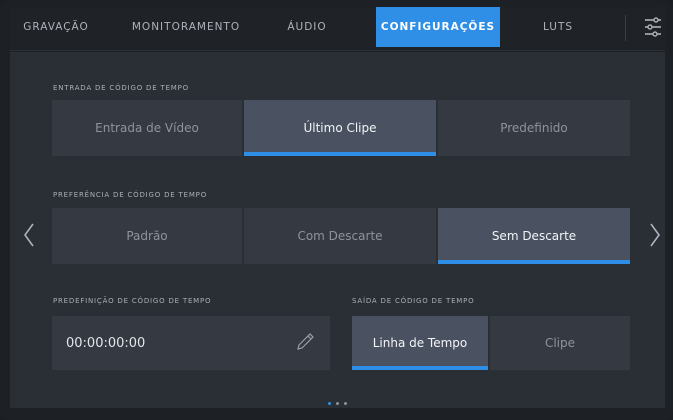  I want to click on timecode-preset-value: 00:00:00:00, so click(106, 343).